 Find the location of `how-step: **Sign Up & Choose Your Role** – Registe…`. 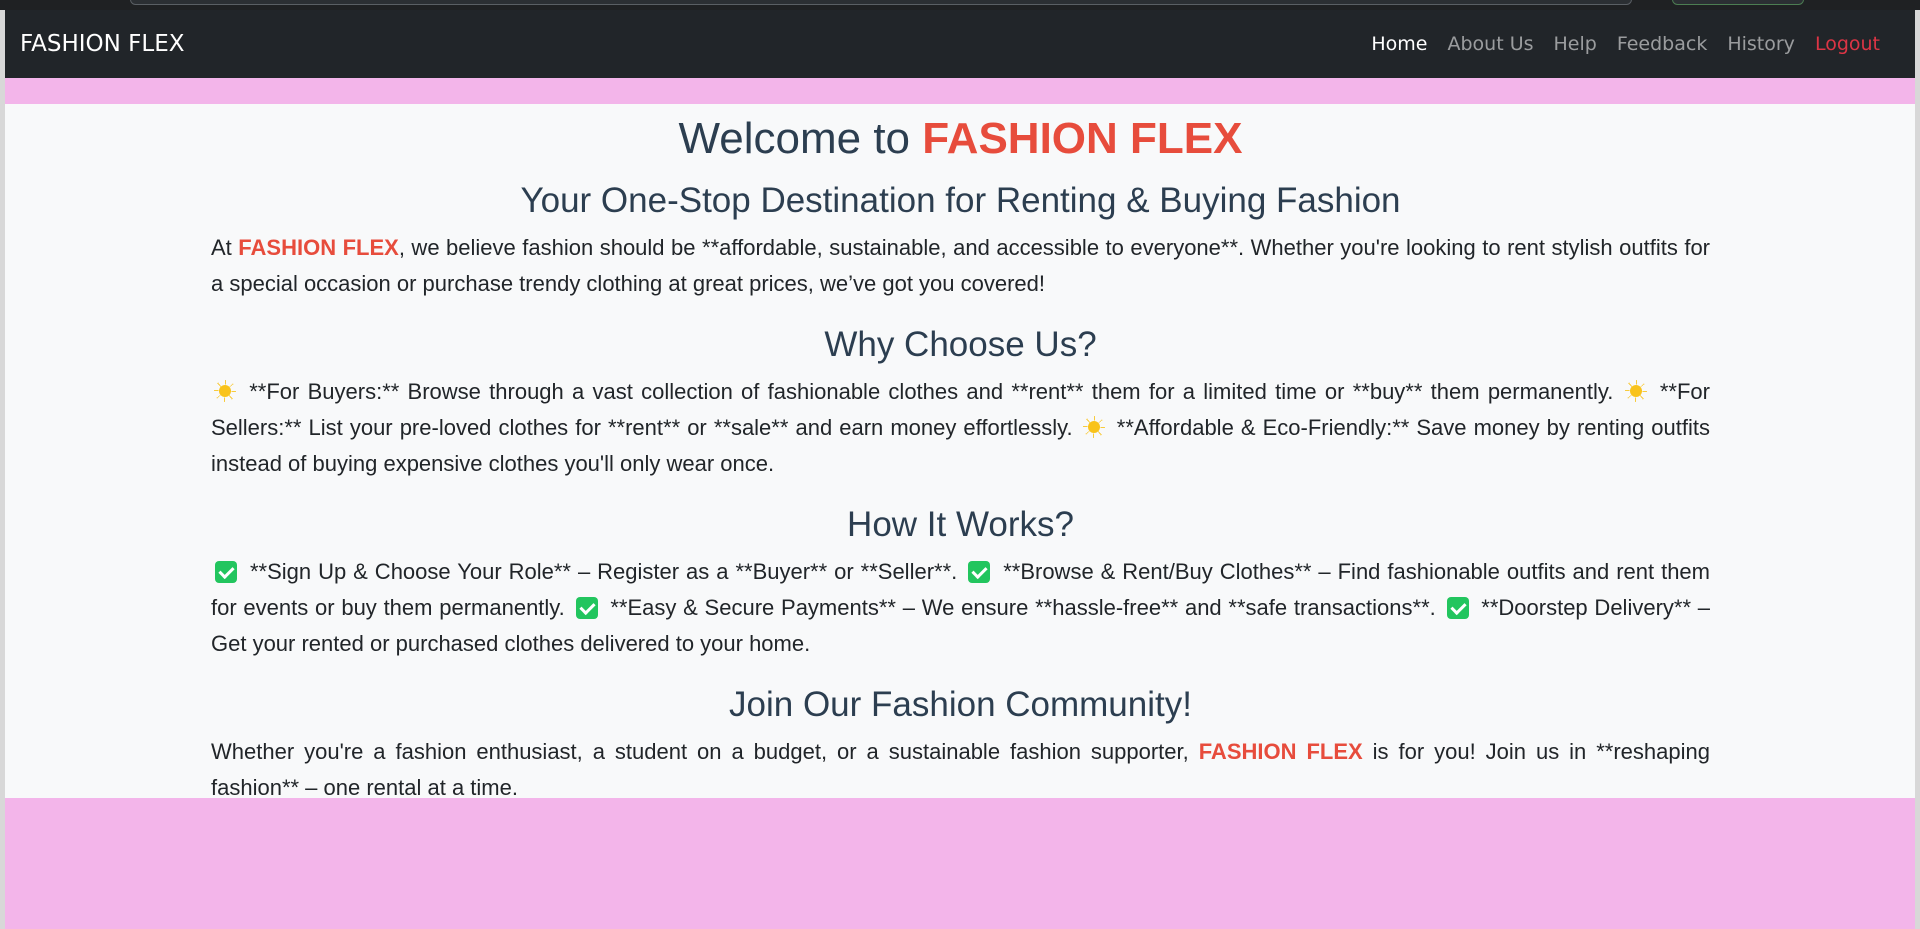

how-step: **Sign Up & Choose Your Role** – Registe… is located at coordinates (604, 571).